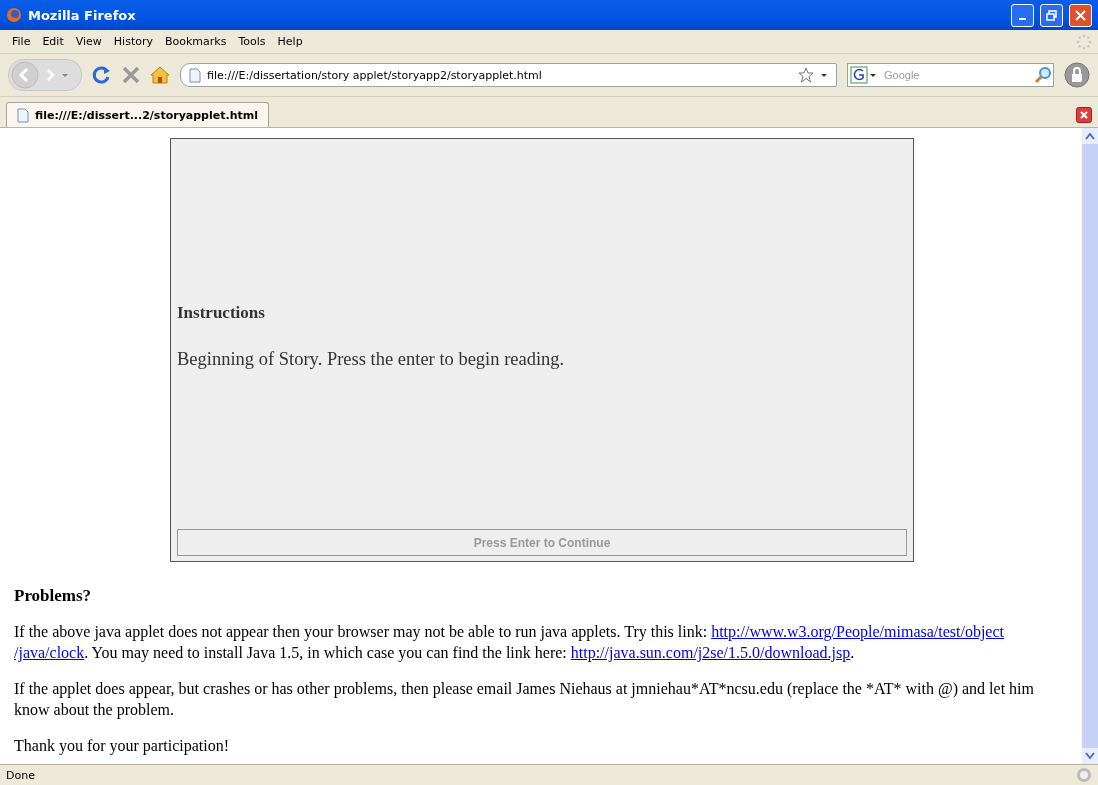  What do you see at coordinates (160, 75) in the screenshot?
I see `home-icon` at bounding box center [160, 75].